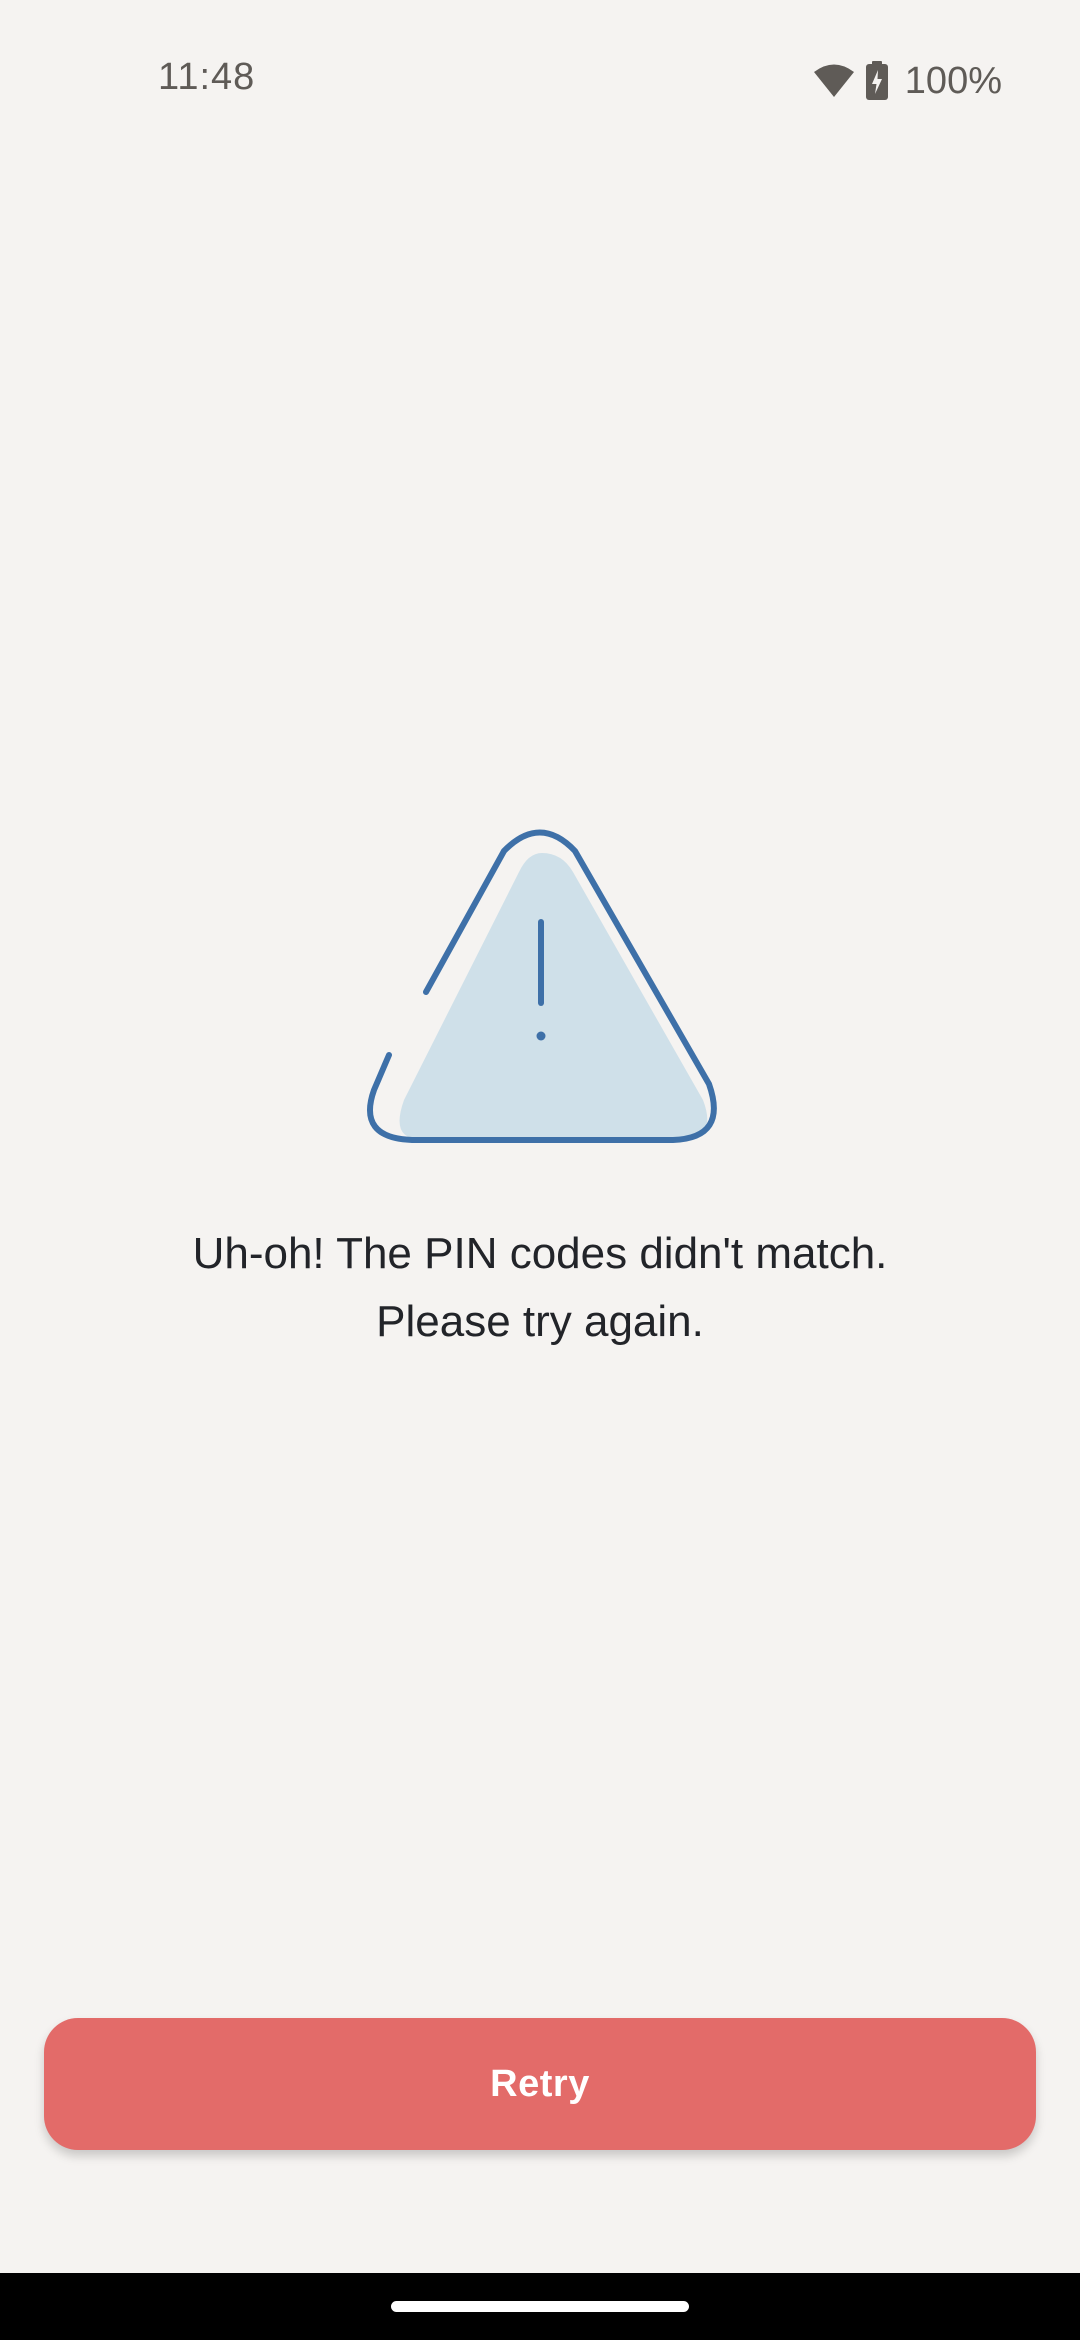 This screenshot has height=2340, width=1080. I want to click on navigation-bar, so click(540, 2306).